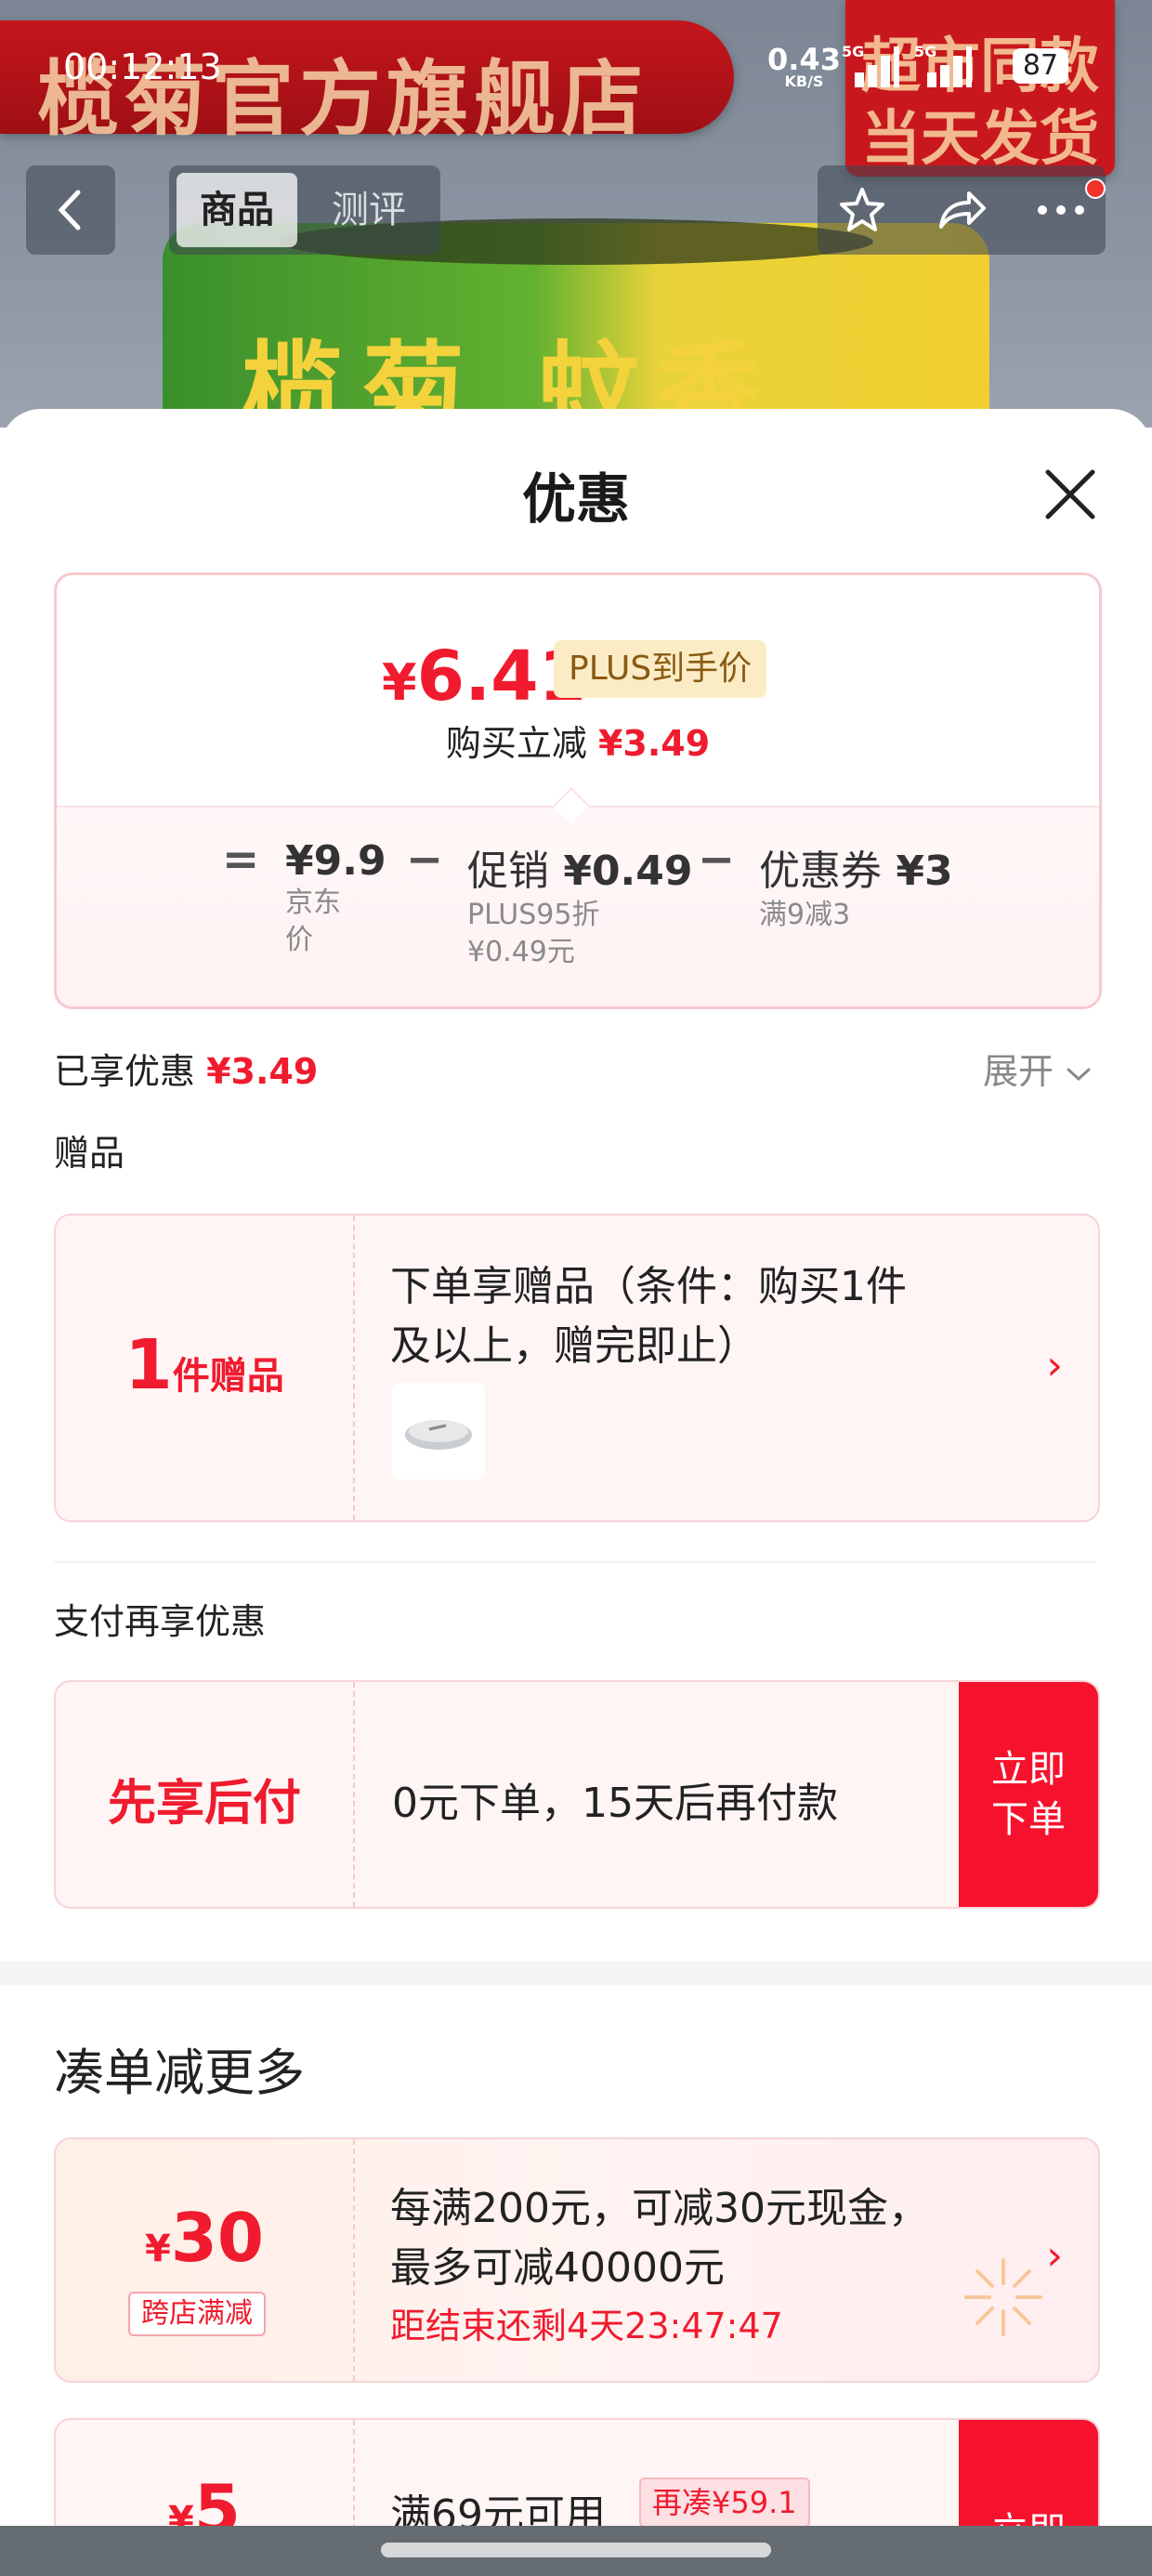 The height and width of the screenshot is (2576, 1152). Describe the element at coordinates (557, 2268) in the screenshot. I see `offer-line2: 最多可减40000元` at that location.